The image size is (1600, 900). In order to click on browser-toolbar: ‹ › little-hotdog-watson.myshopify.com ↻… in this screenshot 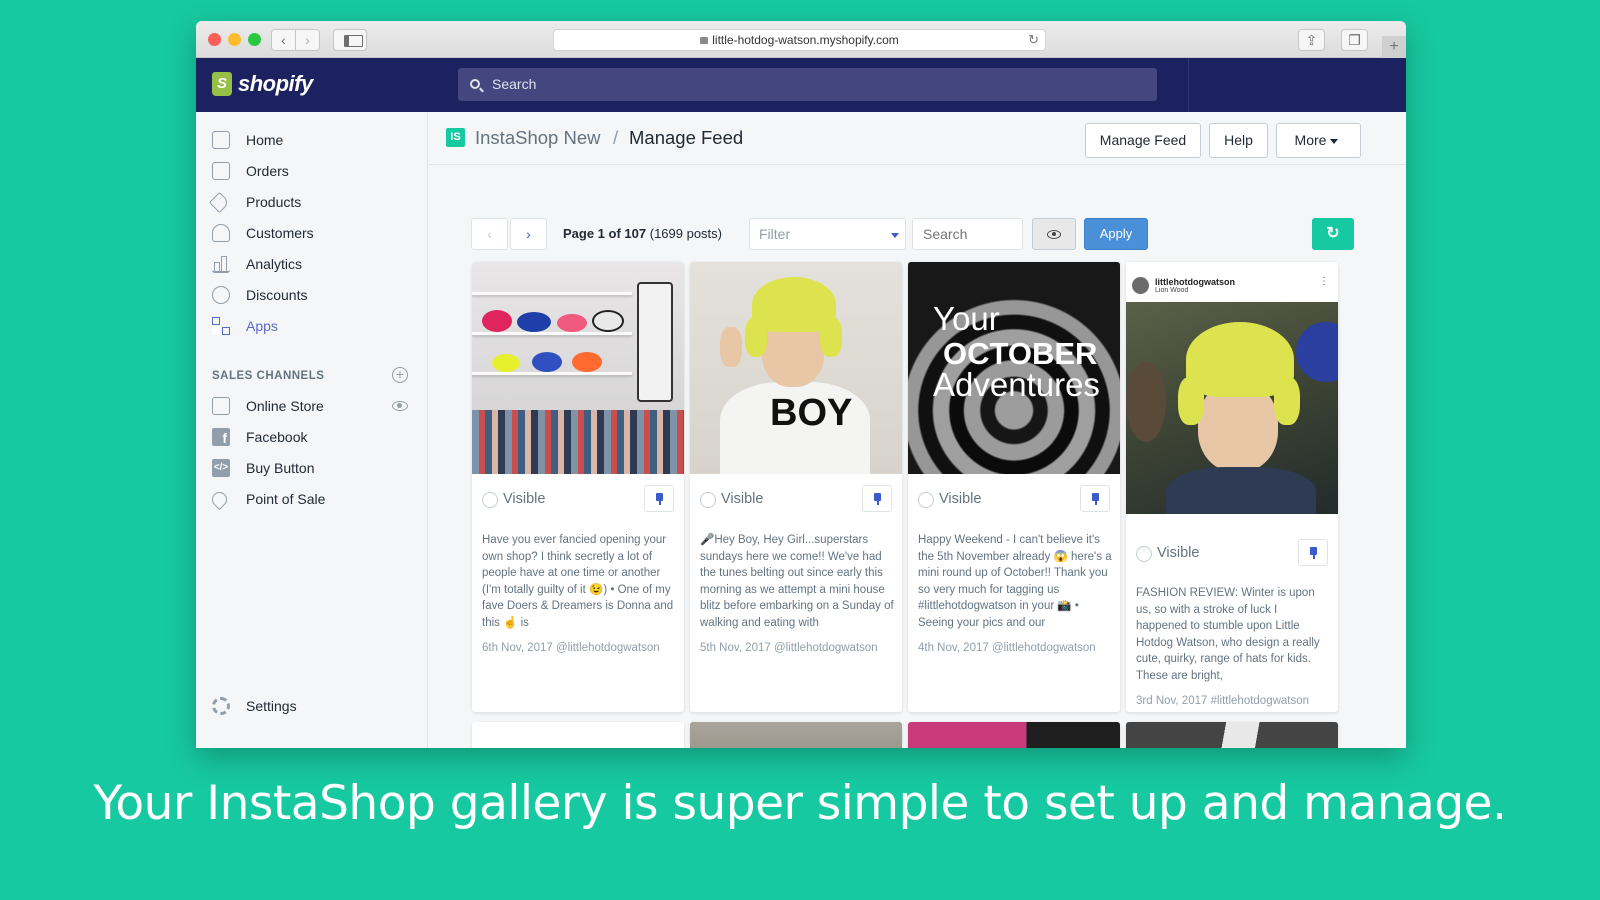, I will do `click(801, 39)`.